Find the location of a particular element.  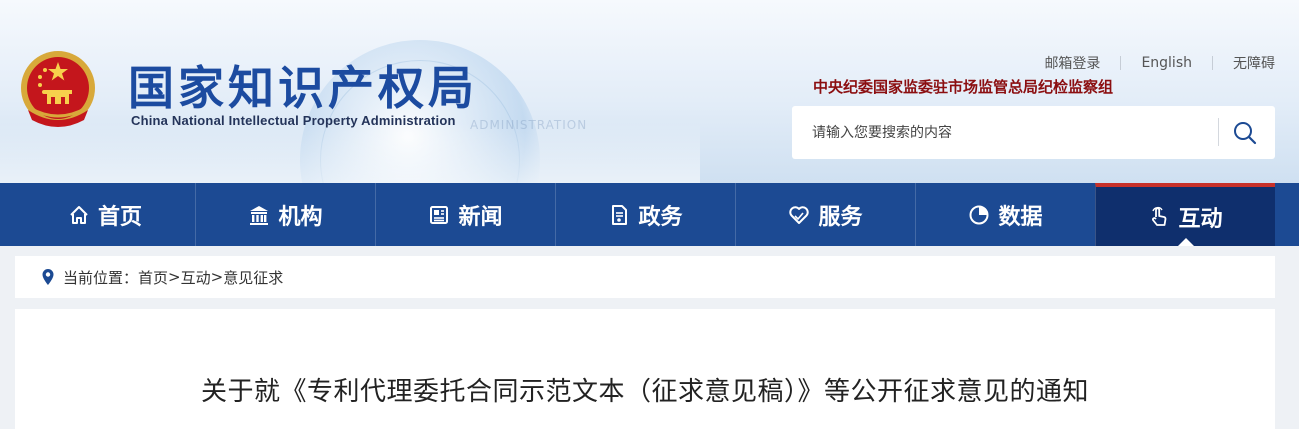

nav-item-home: 首页 is located at coordinates (105, 214).